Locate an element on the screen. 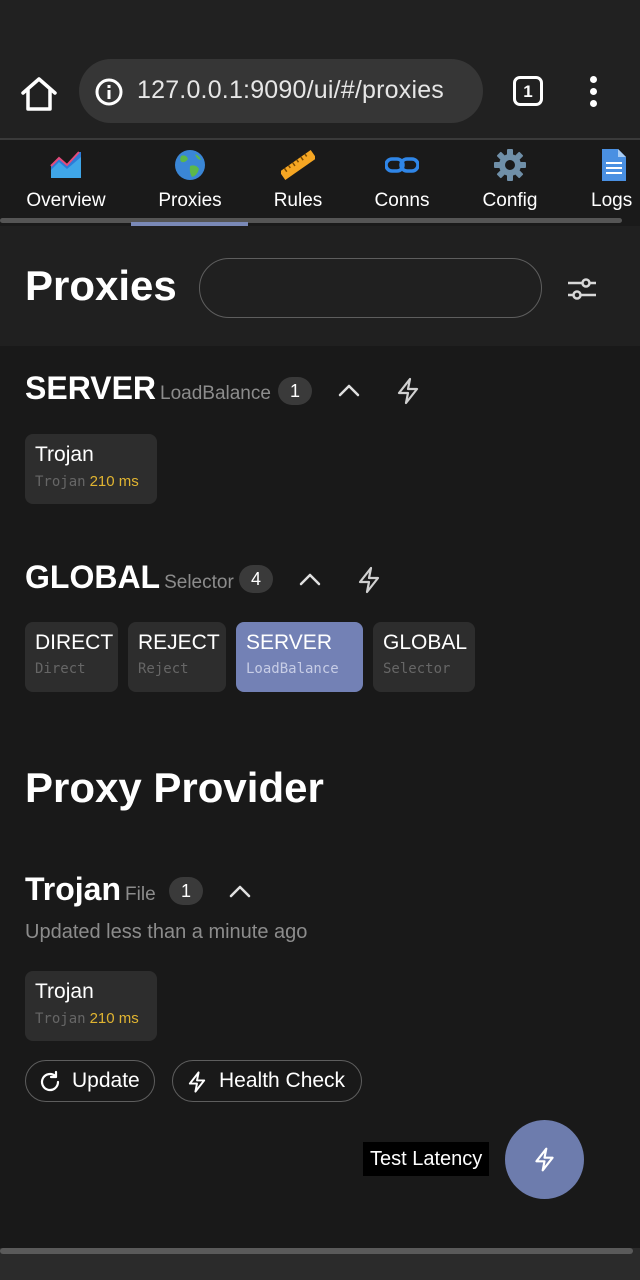 This screenshot has width=640, height=1280. nav-label: Proxies is located at coordinates (190, 200).